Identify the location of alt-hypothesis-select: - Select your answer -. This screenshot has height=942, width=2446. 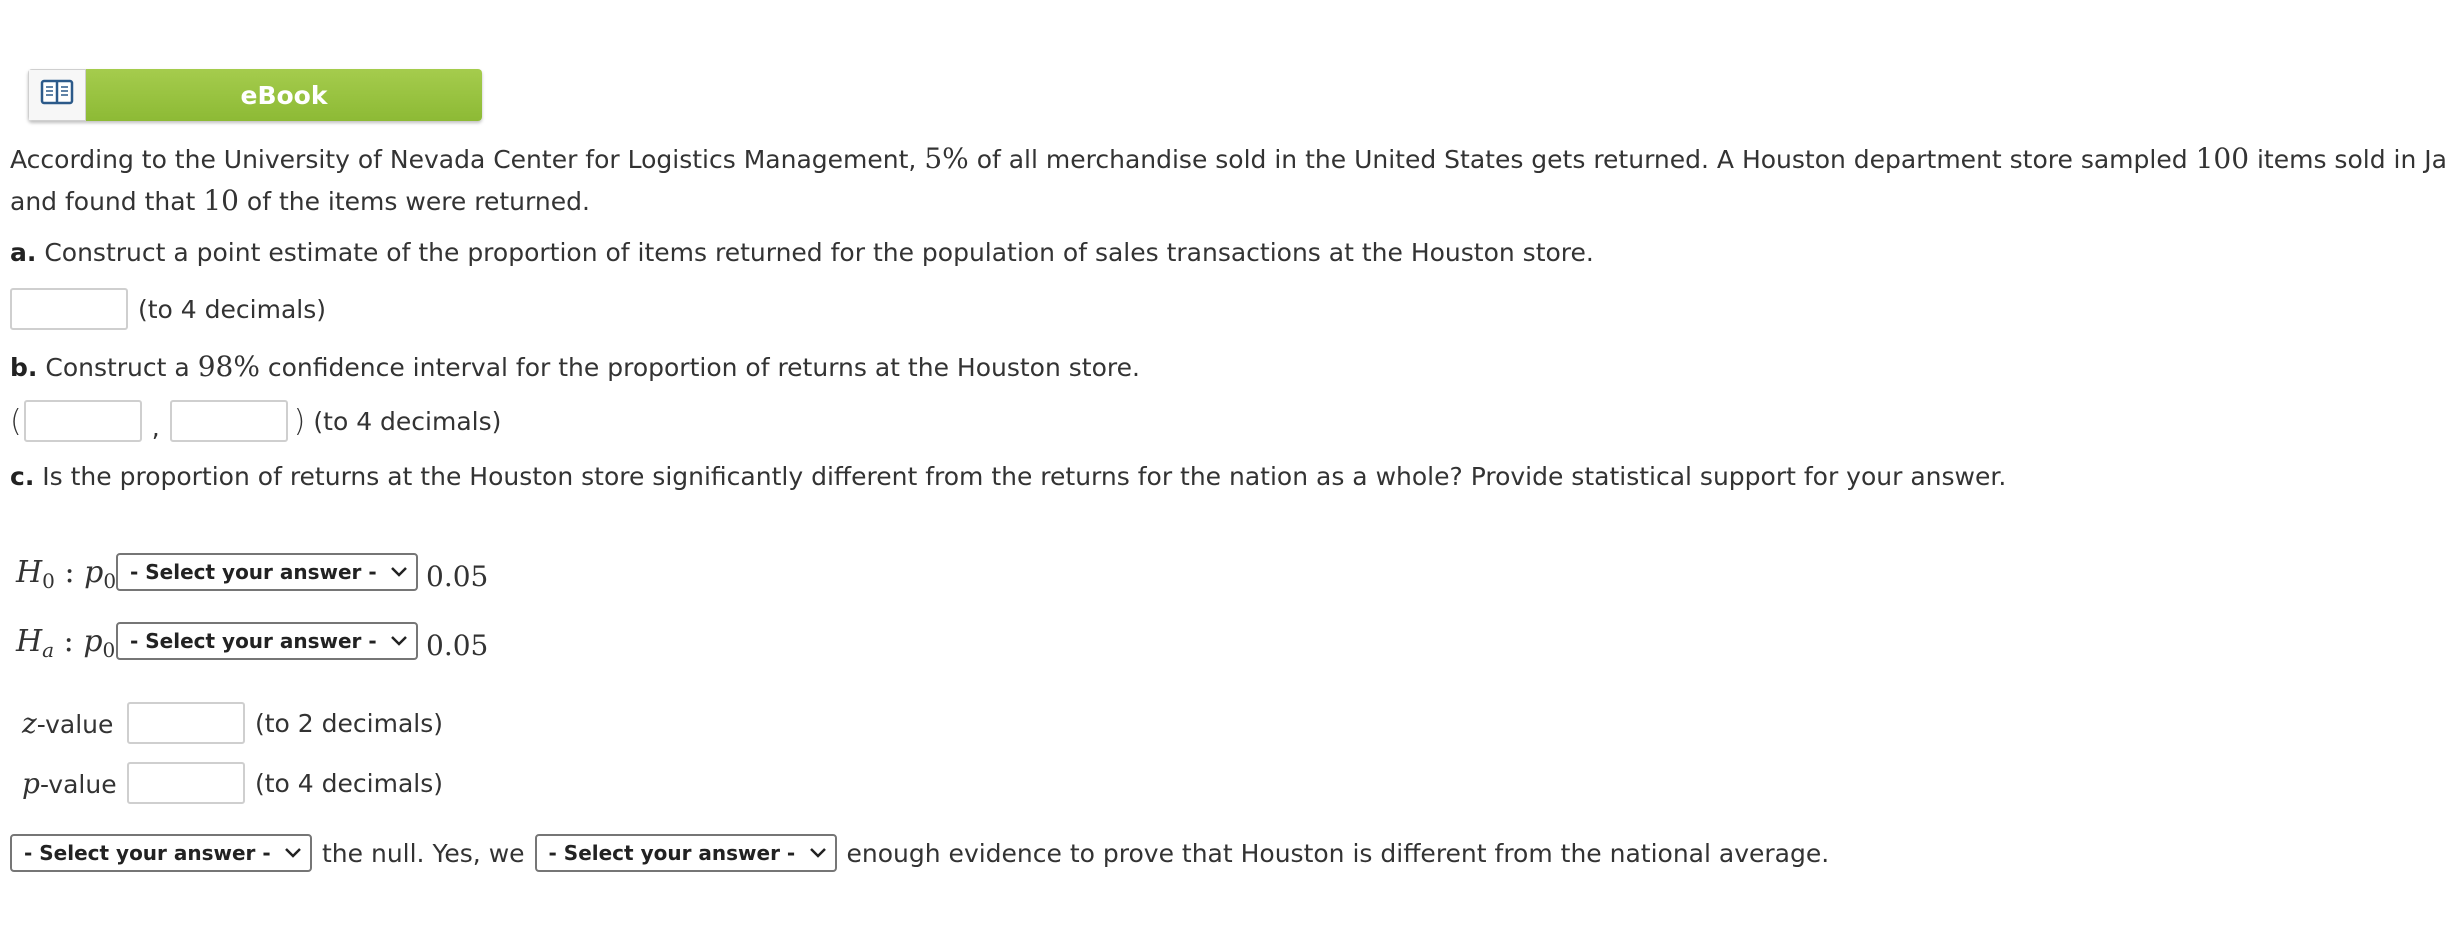
(267, 641).